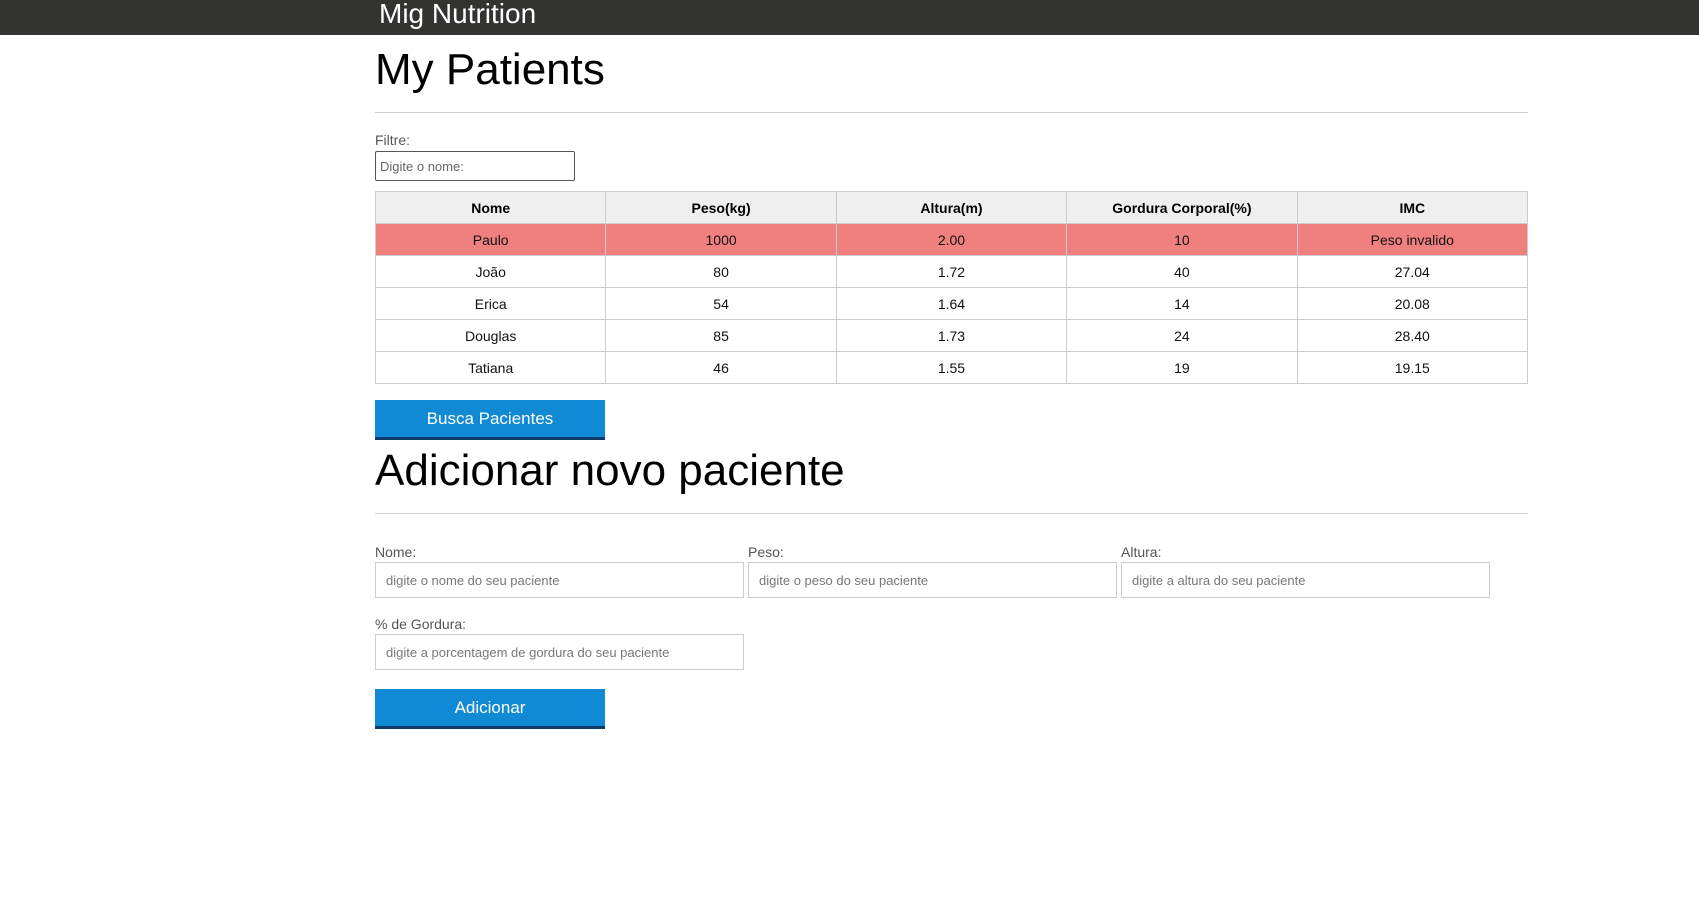 This screenshot has height=920, width=1699. Describe the element at coordinates (490, 367) in the screenshot. I see `cell-nome: Tatiana` at that location.